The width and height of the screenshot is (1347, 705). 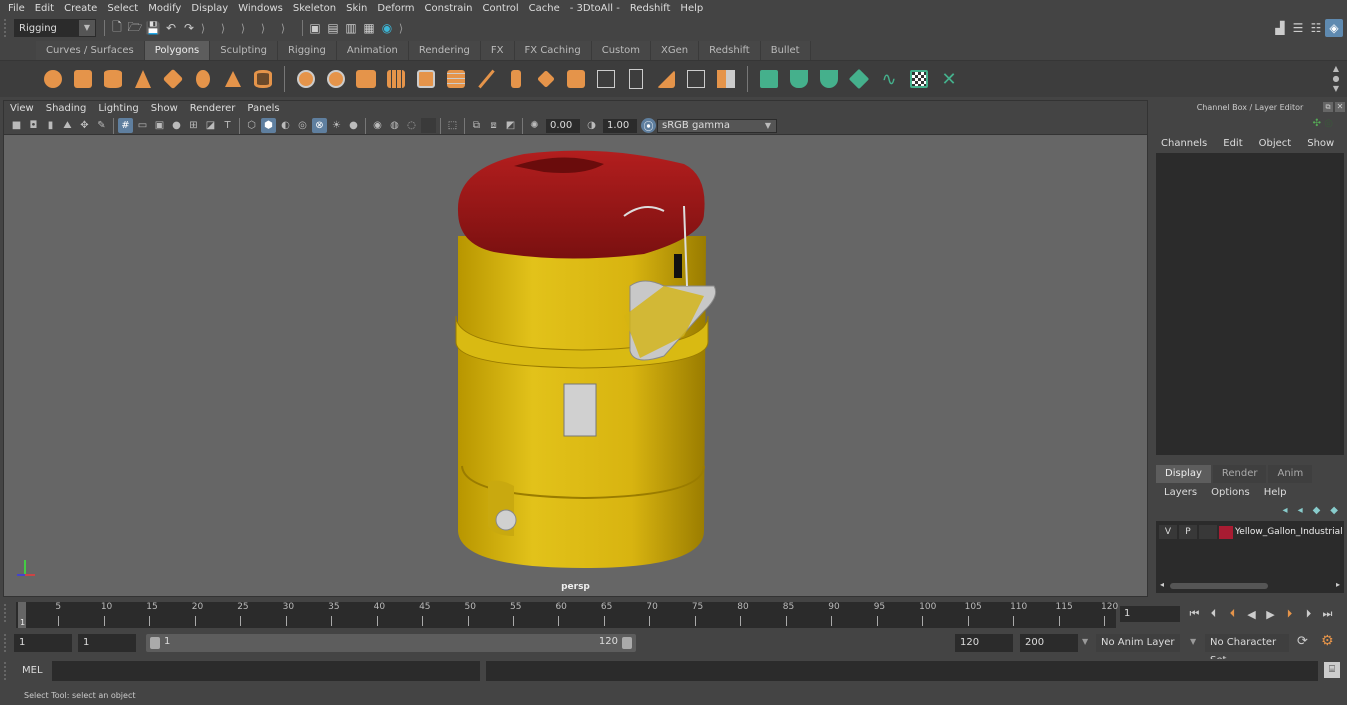 I want to click on redo-icon: ↷, so click(x=189, y=28).